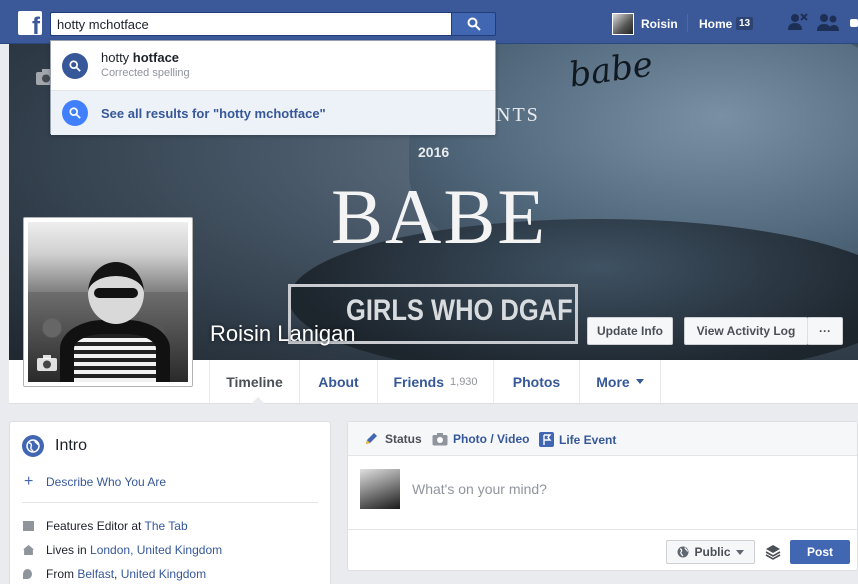  What do you see at coordinates (687, 23) in the screenshot?
I see `nav-divider` at bounding box center [687, 23].